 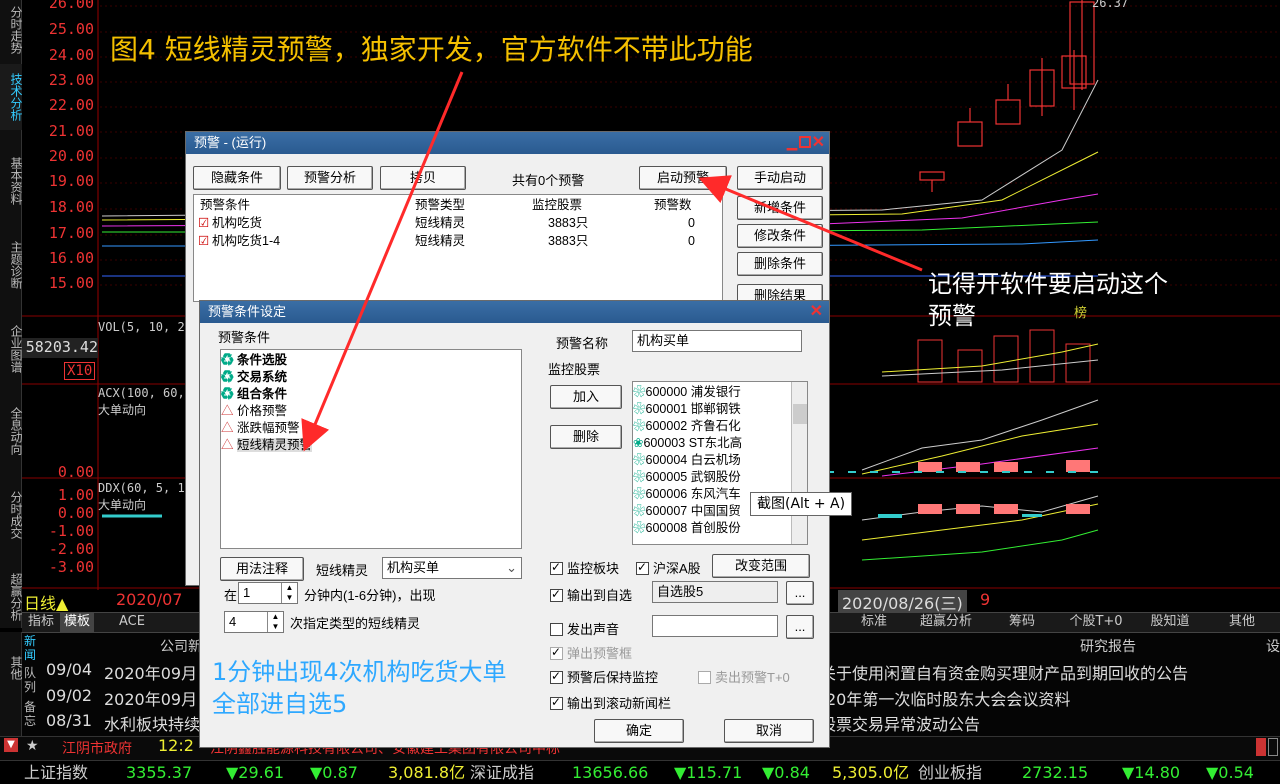 I want to click on collapse-icon: ▼, so click(x=11, y=745).